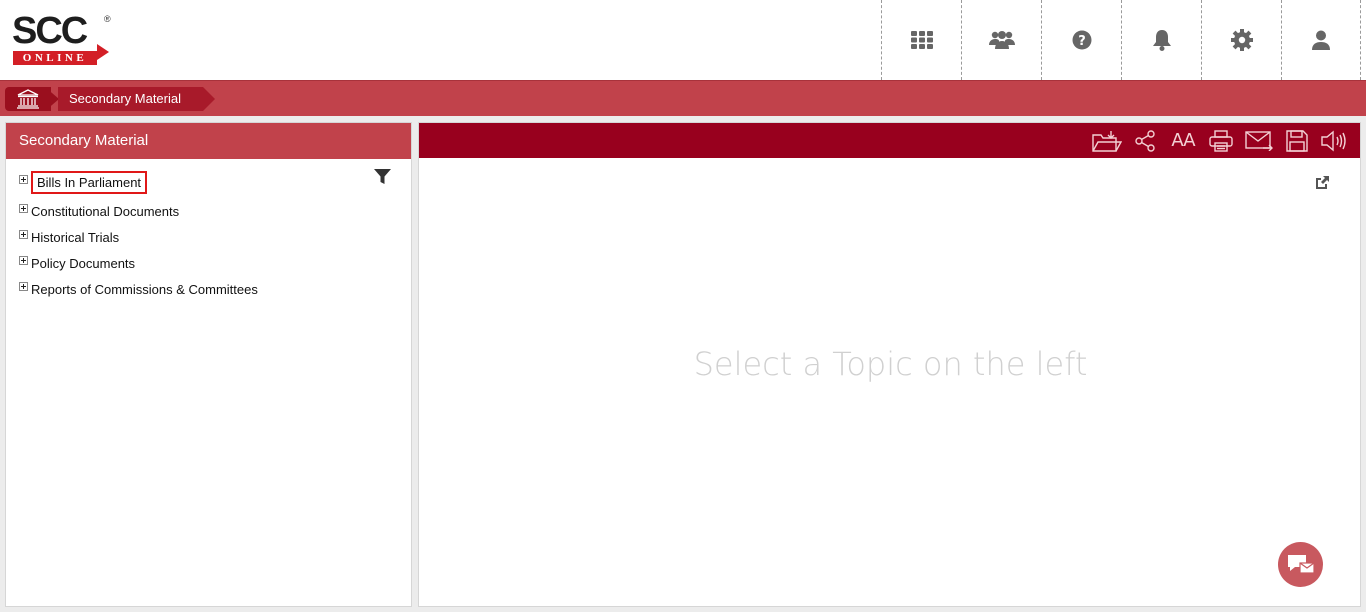  What do you see at coordinates (208, 211) in the screenshot?
I see `tree-item-constitutional-documents: Constitutional Documents` at bounding box center [208, 211].